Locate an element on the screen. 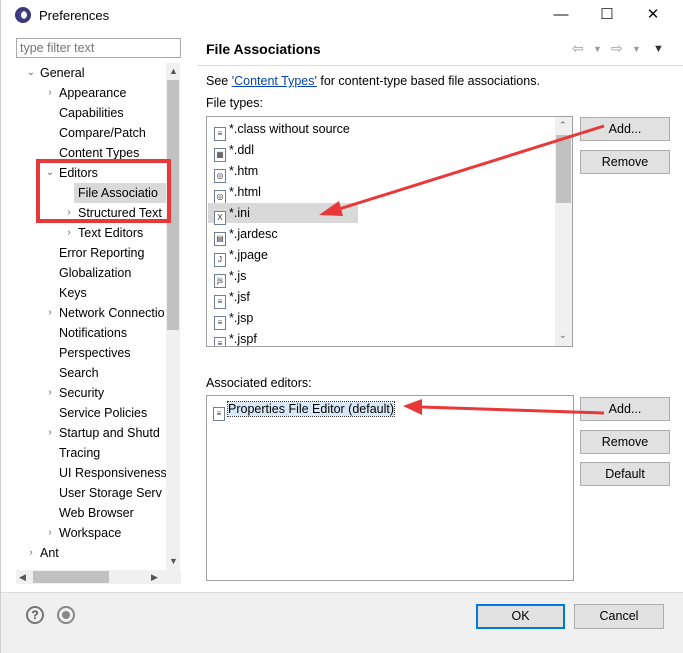  tree-item-ant: › Ant is located at coordinates (43, 553).